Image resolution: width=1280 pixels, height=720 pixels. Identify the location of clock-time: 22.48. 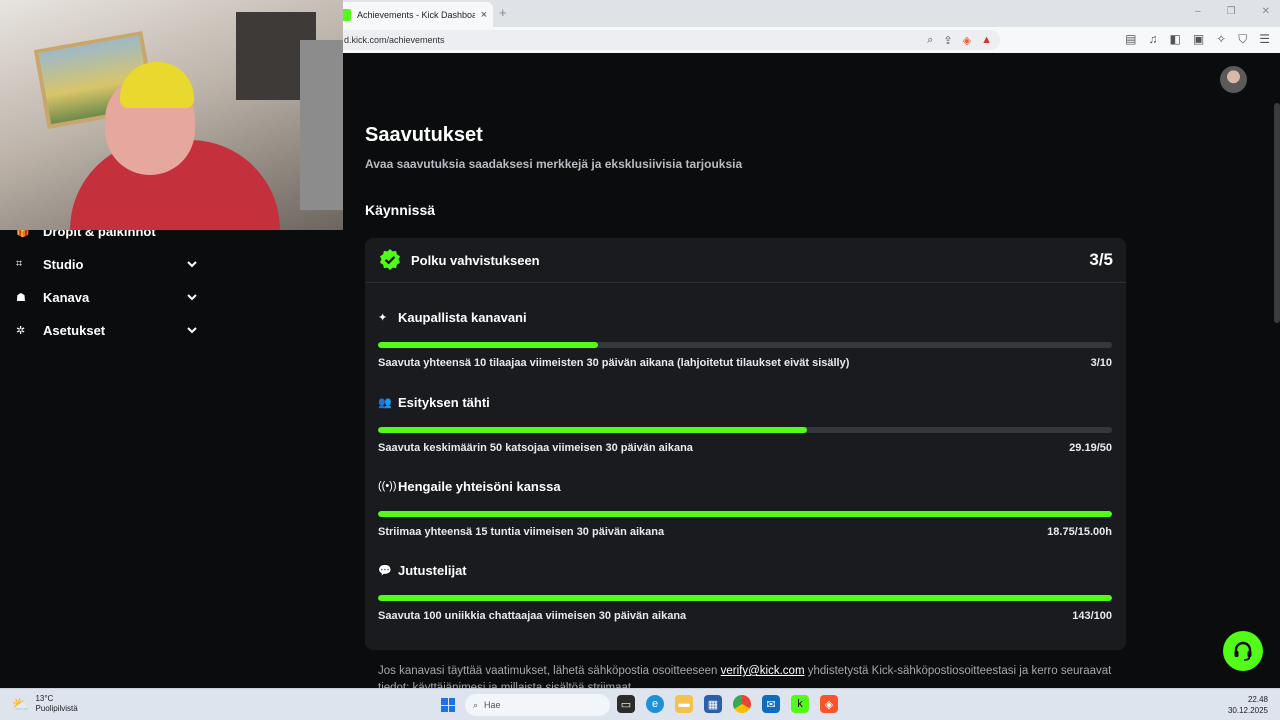
(1257, 699).